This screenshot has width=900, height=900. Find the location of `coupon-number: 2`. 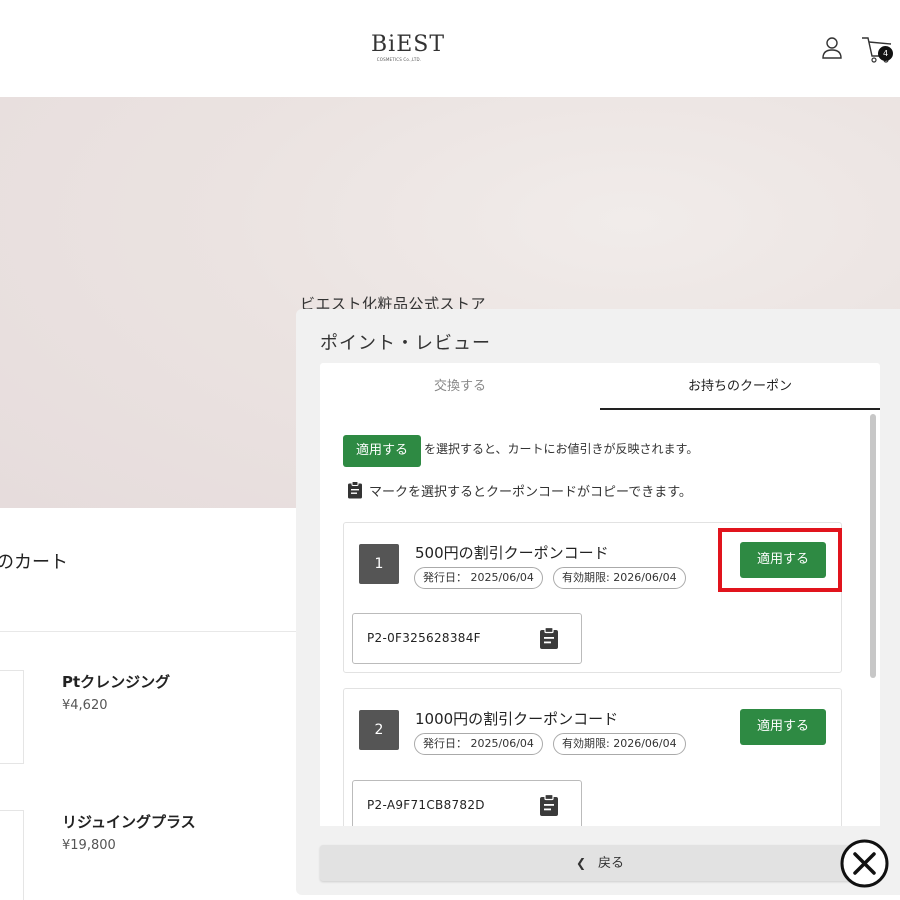

coupon-number: 2 is located at coordinates (379, 730).